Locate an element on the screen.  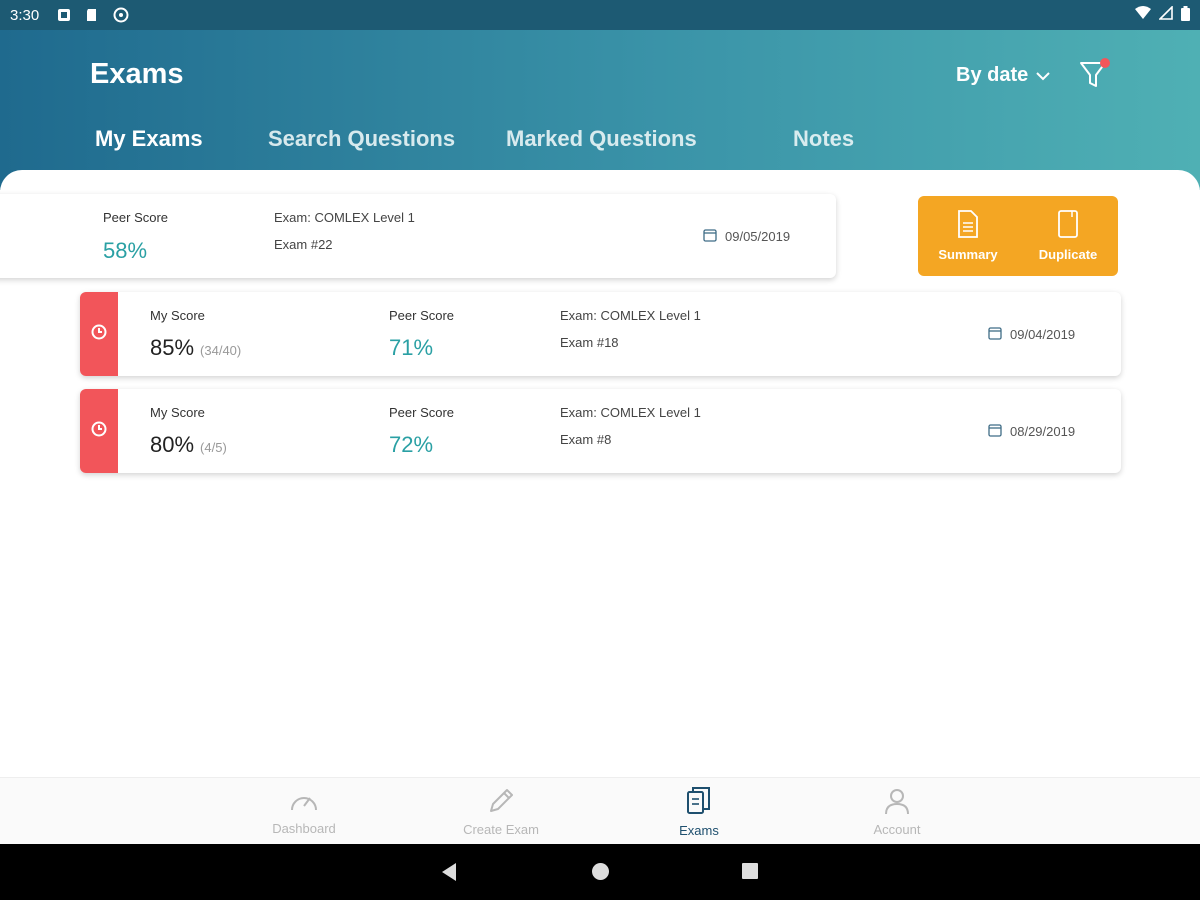
filter-button is located at coordinates (1095, 75).